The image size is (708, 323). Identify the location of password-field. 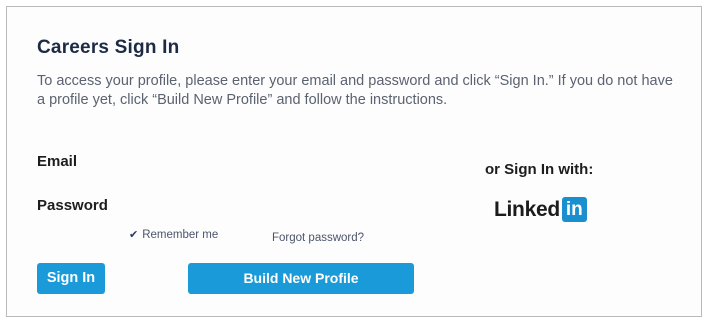
(282, 206).